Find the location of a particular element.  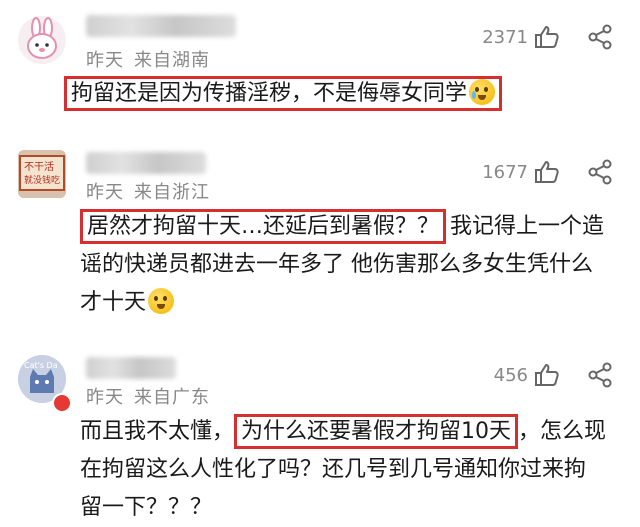

comment-line-2: 在拘留这么人性化了吗？还几号到几号通知你过来拘 is located at coordinates (333, 469).